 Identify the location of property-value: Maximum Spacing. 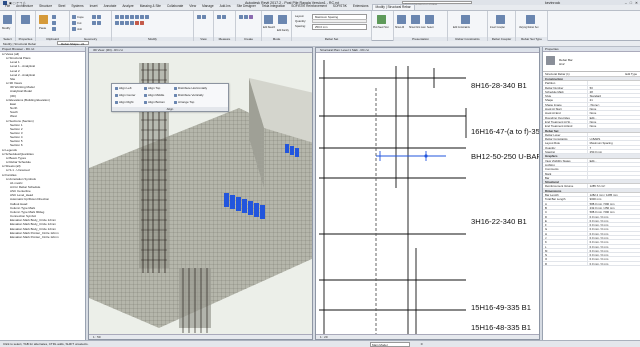
(613, 143).